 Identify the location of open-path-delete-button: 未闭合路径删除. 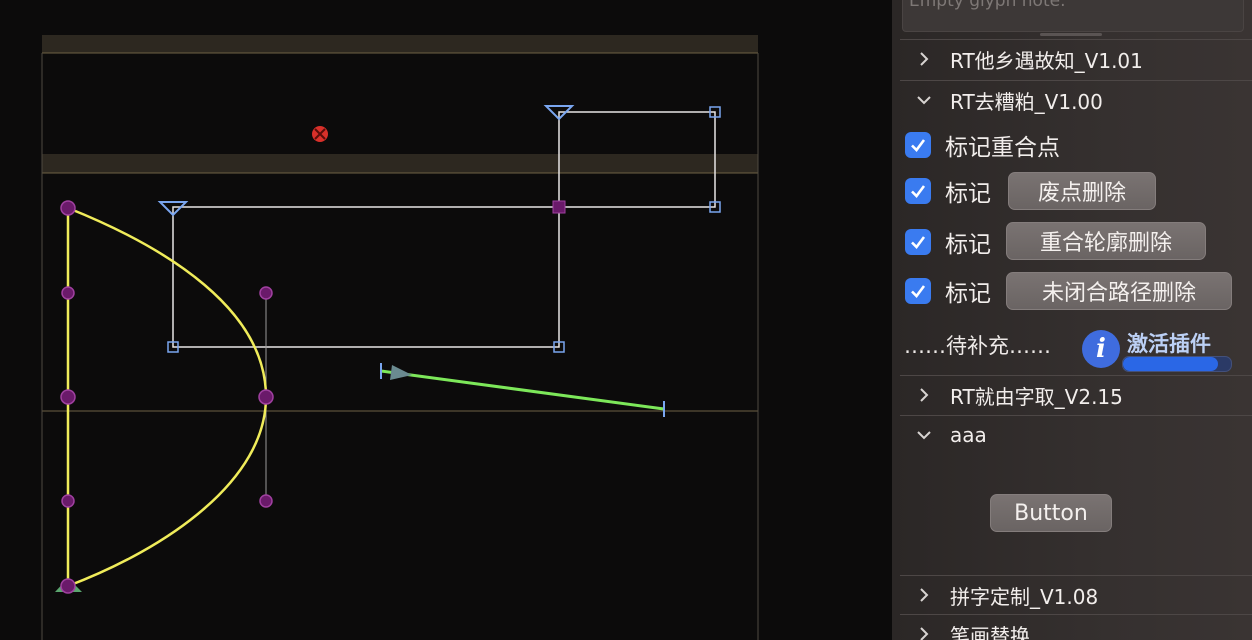
(1119, 291).